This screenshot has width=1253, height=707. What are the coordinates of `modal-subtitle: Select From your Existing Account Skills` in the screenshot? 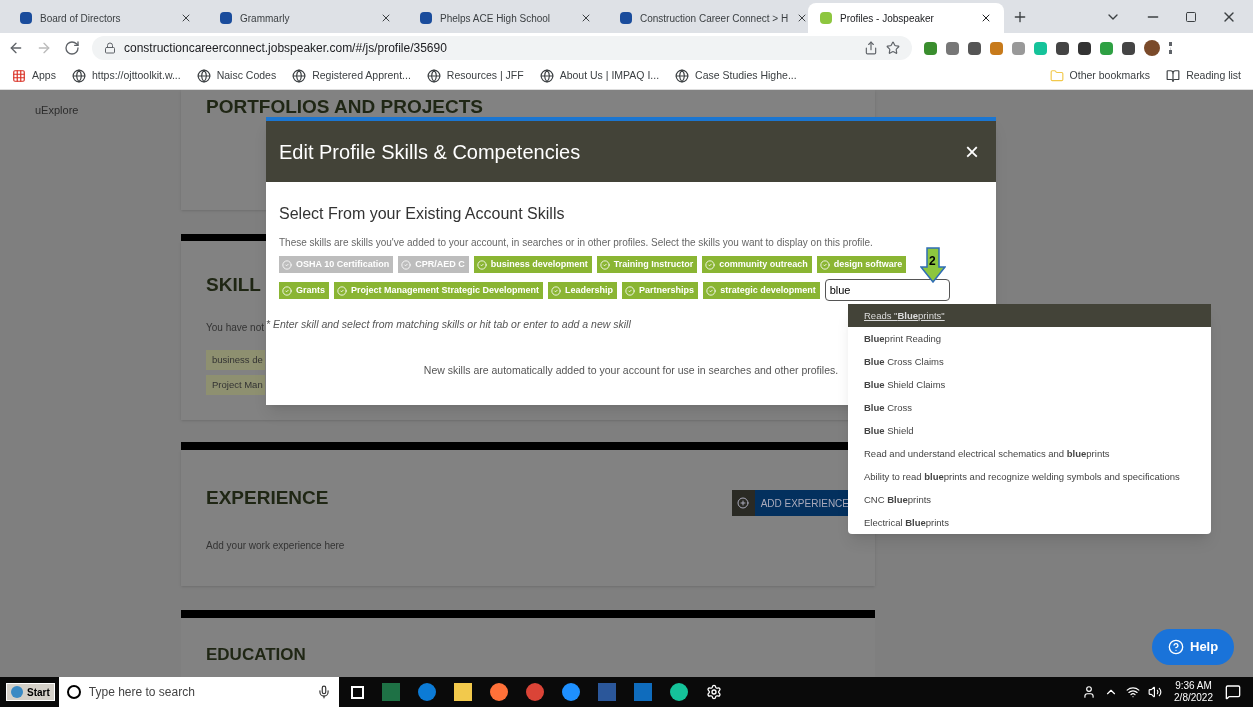 It's located at (422, 214).